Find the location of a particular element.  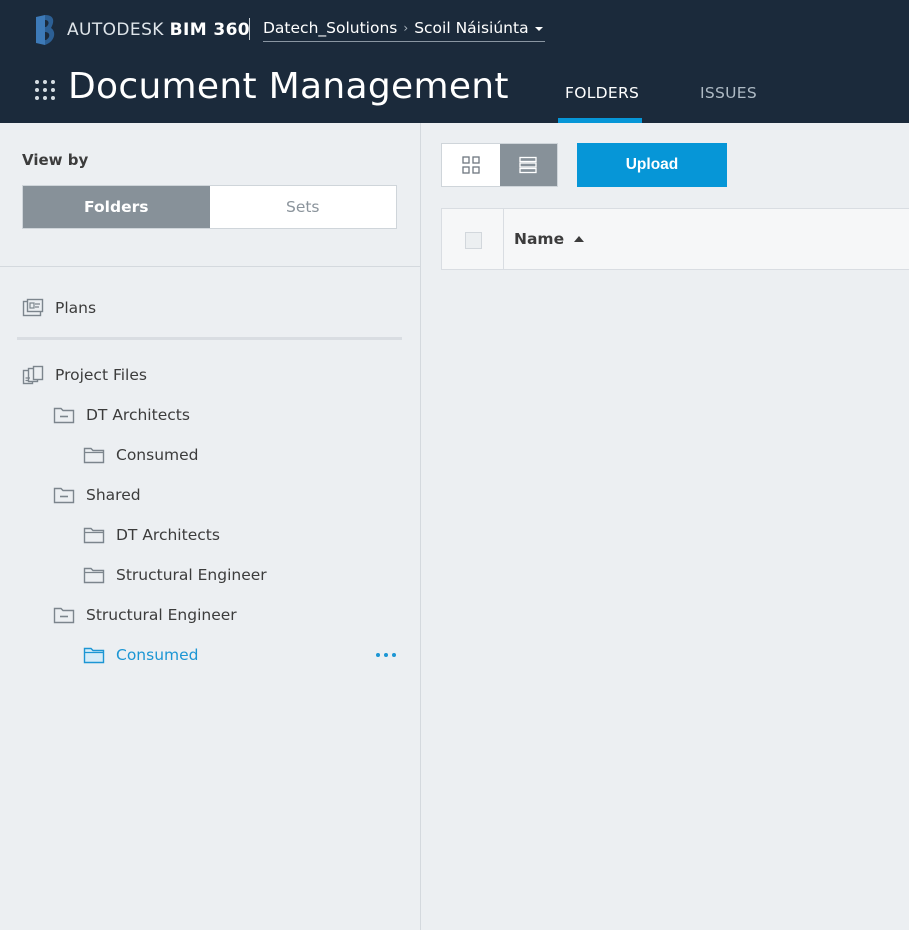

project-files-icon is located at coordinates (33, 375).